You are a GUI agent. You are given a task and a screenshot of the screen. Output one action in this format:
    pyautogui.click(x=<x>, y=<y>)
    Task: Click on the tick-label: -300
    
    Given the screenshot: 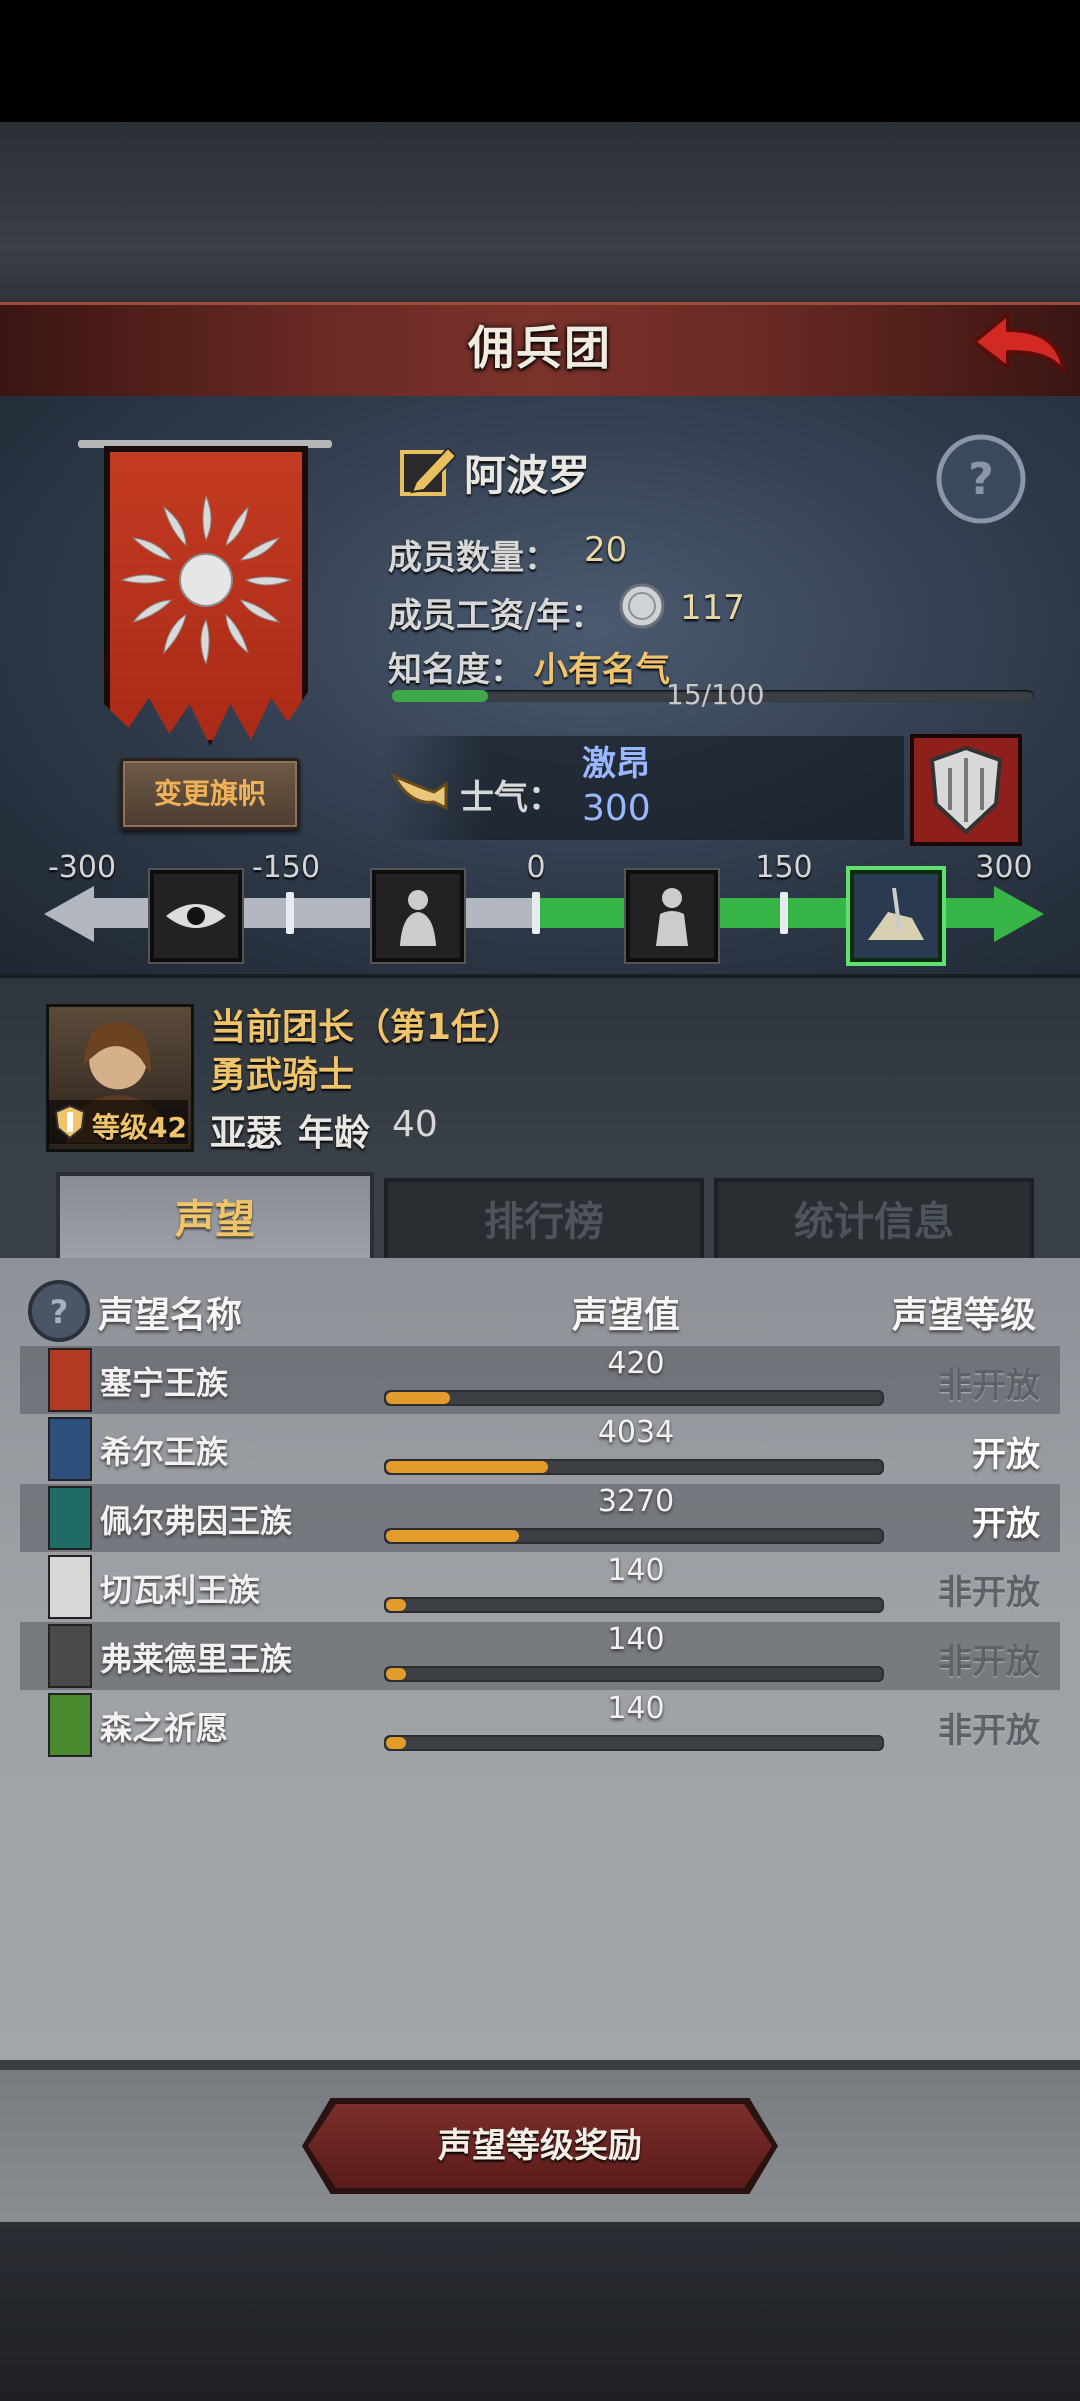 What is the action you would take?
    pyautogui.click(x=82, y=867)
    